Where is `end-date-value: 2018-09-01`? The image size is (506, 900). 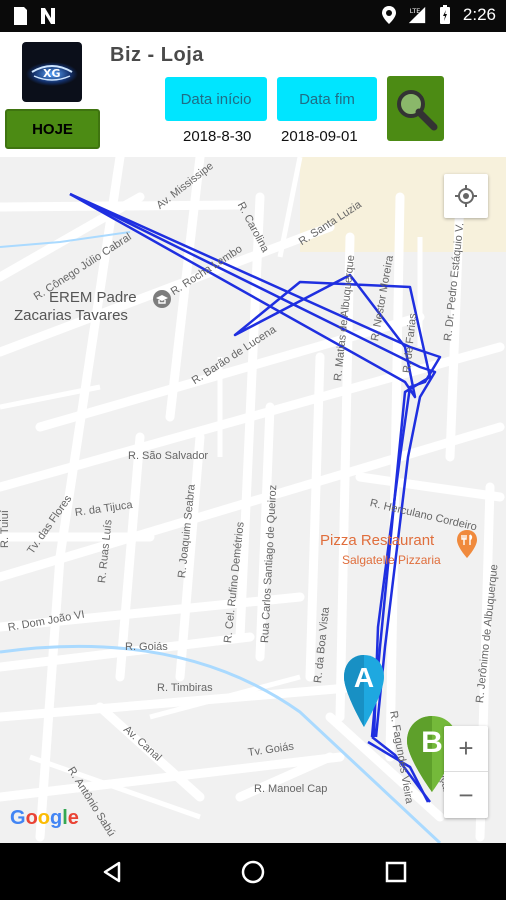 end-date-value: 2018-09-01 is located at coordinates (319, 136).